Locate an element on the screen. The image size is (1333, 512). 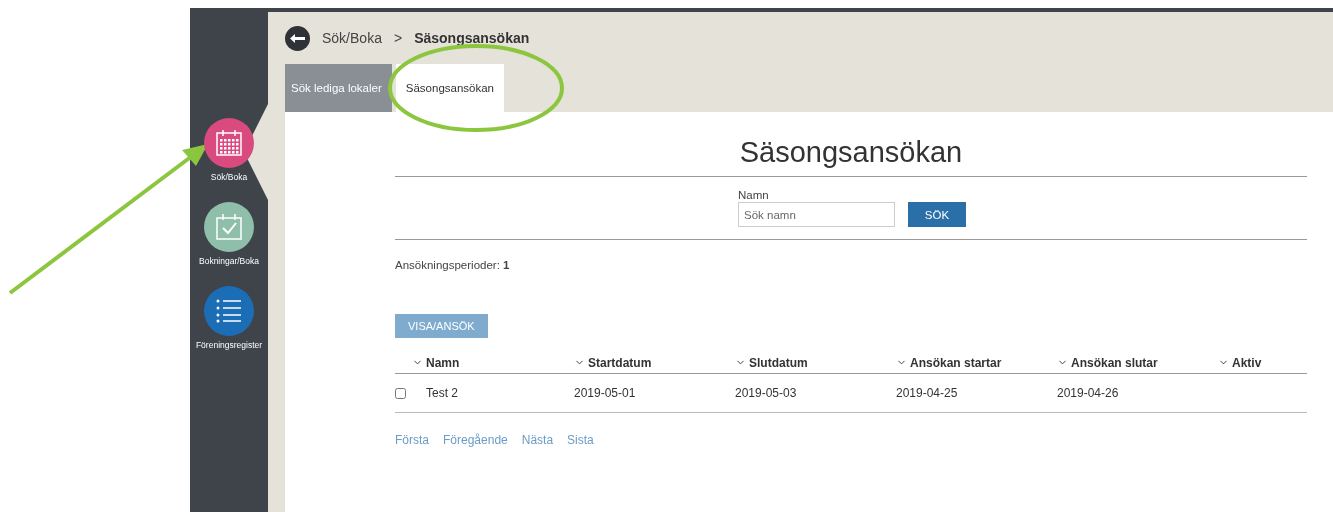
column-header: Aktiv is located at coordinates (1247, 362).